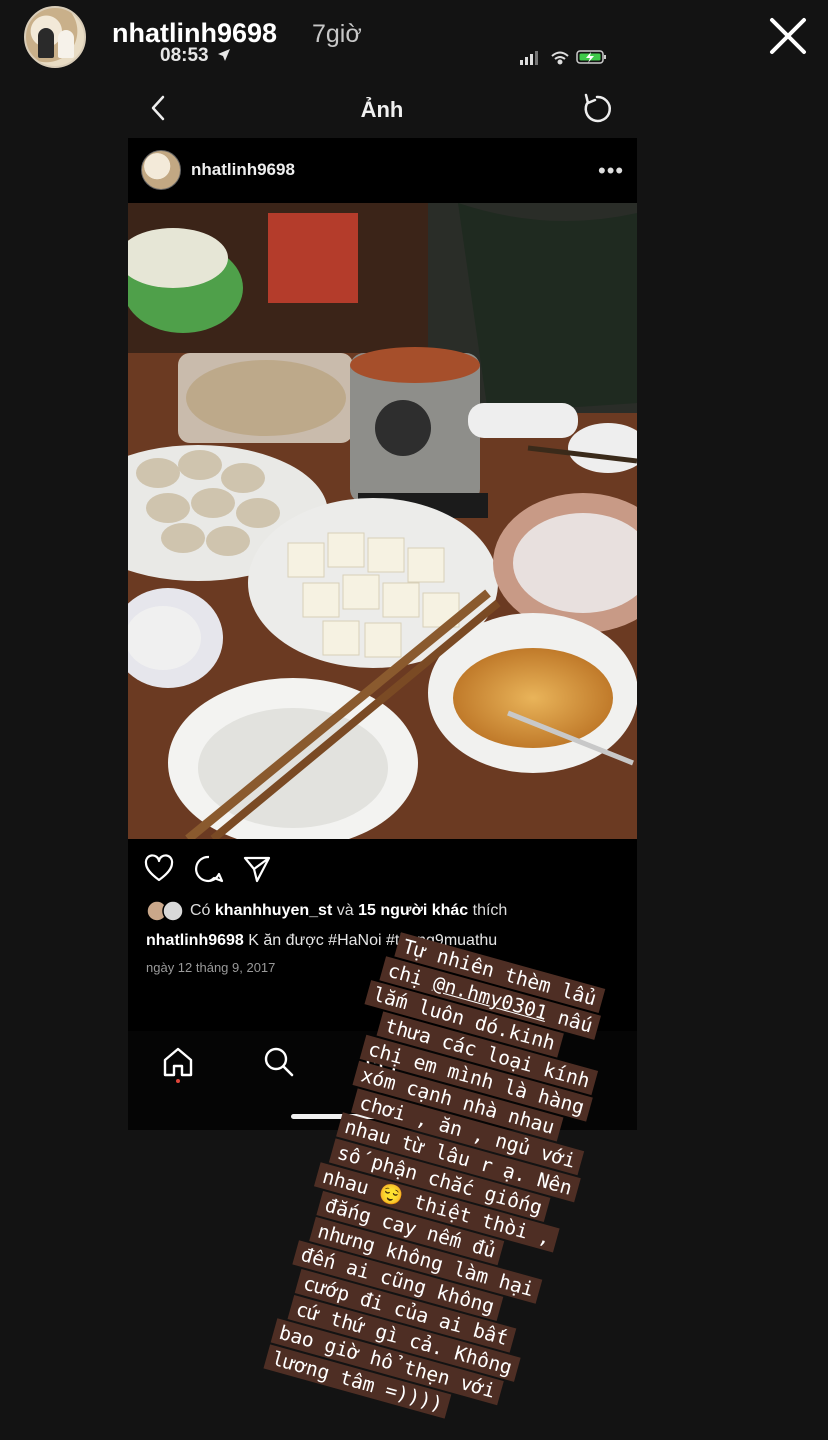 This screenshot has width=828, height=1440. What do you see at coordinates (560, 58) in the screenshot?
I see `wifi-icon` at bounding box center [560, 58].